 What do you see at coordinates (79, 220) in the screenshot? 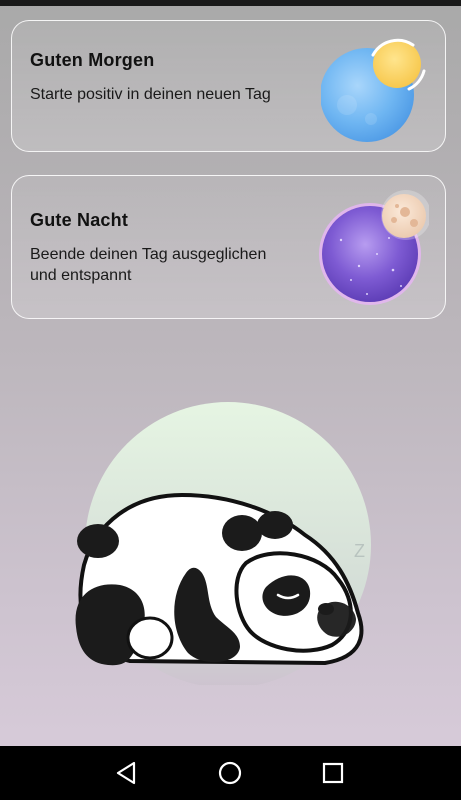
I see `card-title: Gute Nacht` at bounding box center [79, 220].